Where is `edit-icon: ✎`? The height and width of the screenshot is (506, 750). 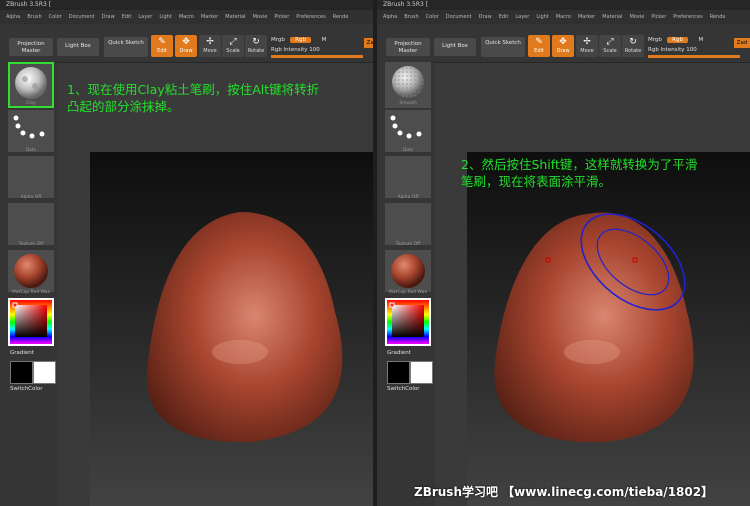
edit-icon: ✎ is located at coordinates (162, 42).